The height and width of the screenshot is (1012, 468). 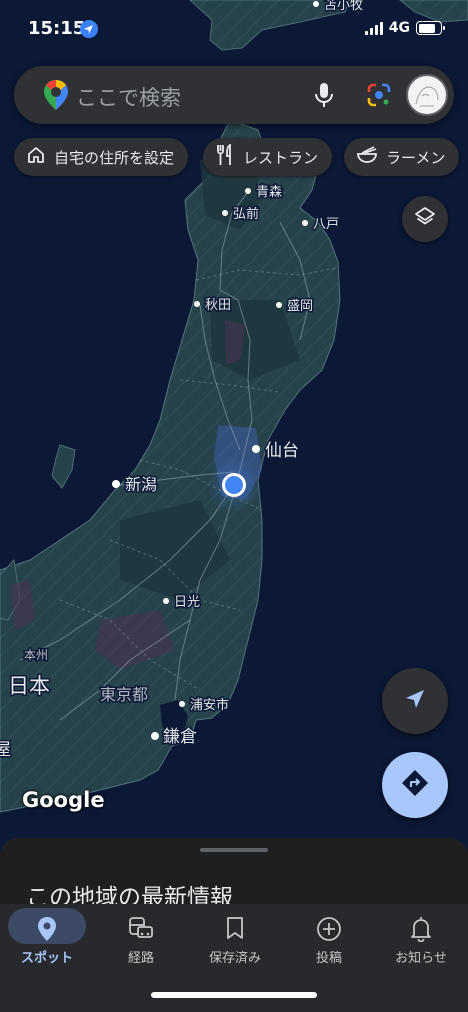 I want to click on status-indicators: 4G, so click(x=404, y=28).